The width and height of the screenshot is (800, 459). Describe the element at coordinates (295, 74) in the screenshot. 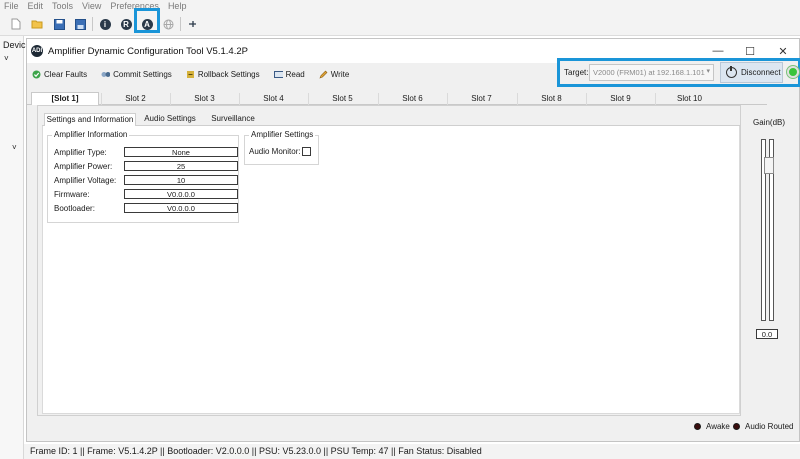

I see `read-label: Read` at that location.